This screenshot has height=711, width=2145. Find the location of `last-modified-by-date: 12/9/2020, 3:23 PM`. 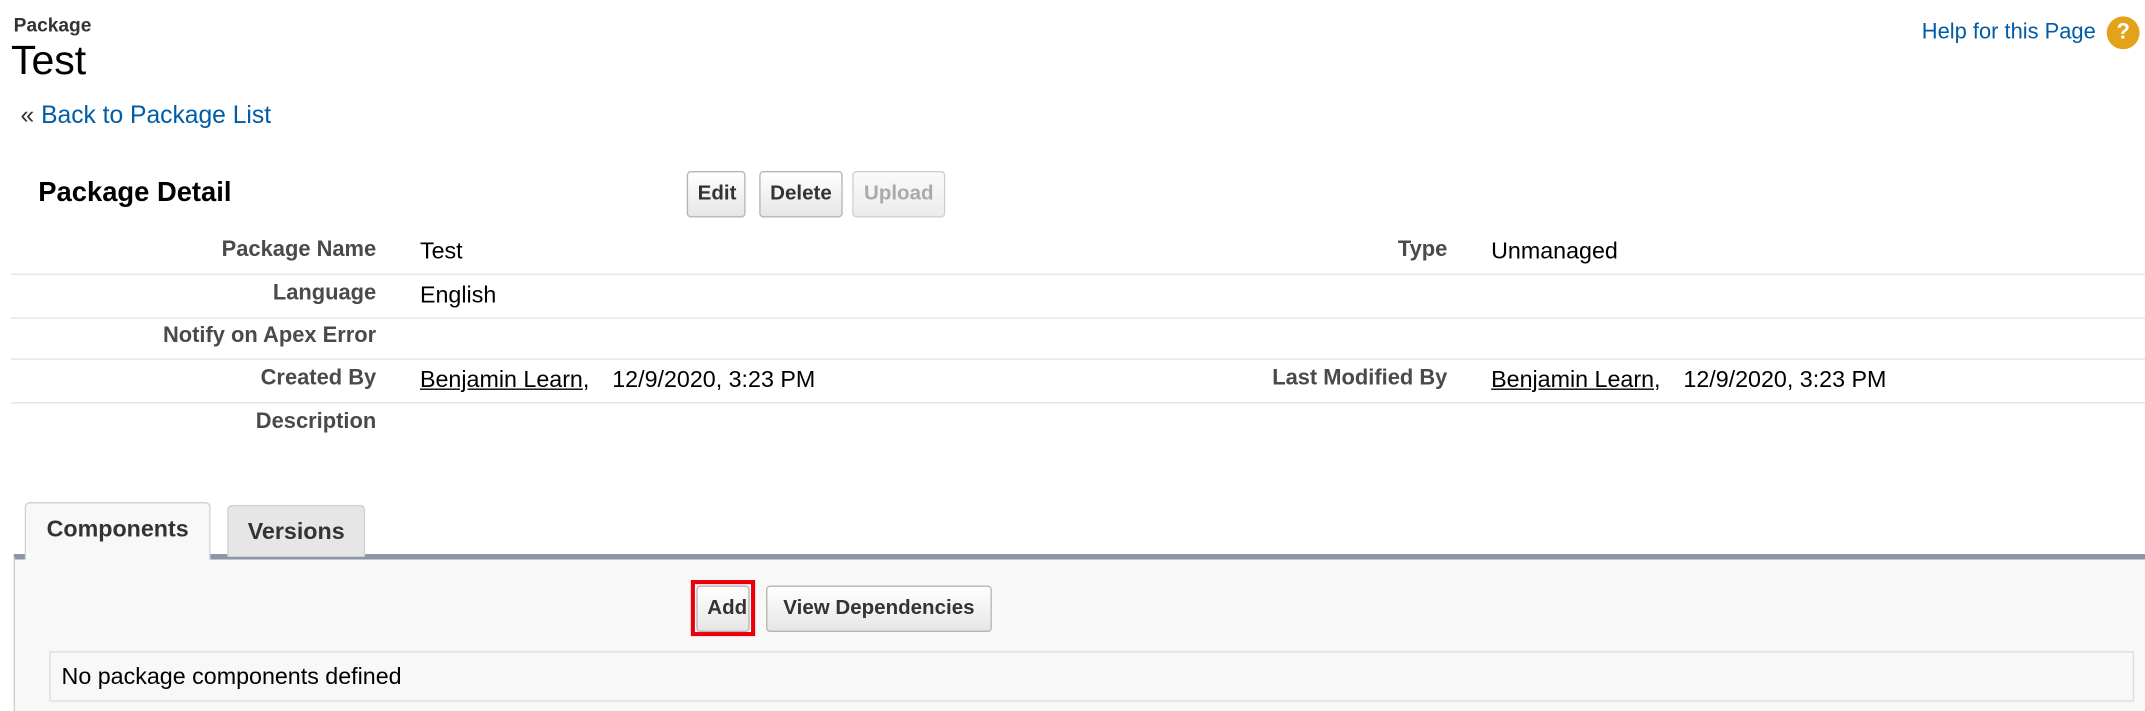

last-modified-by-date: 12/9/2020, 3:23 PM is located at coordinates (1785, 379).